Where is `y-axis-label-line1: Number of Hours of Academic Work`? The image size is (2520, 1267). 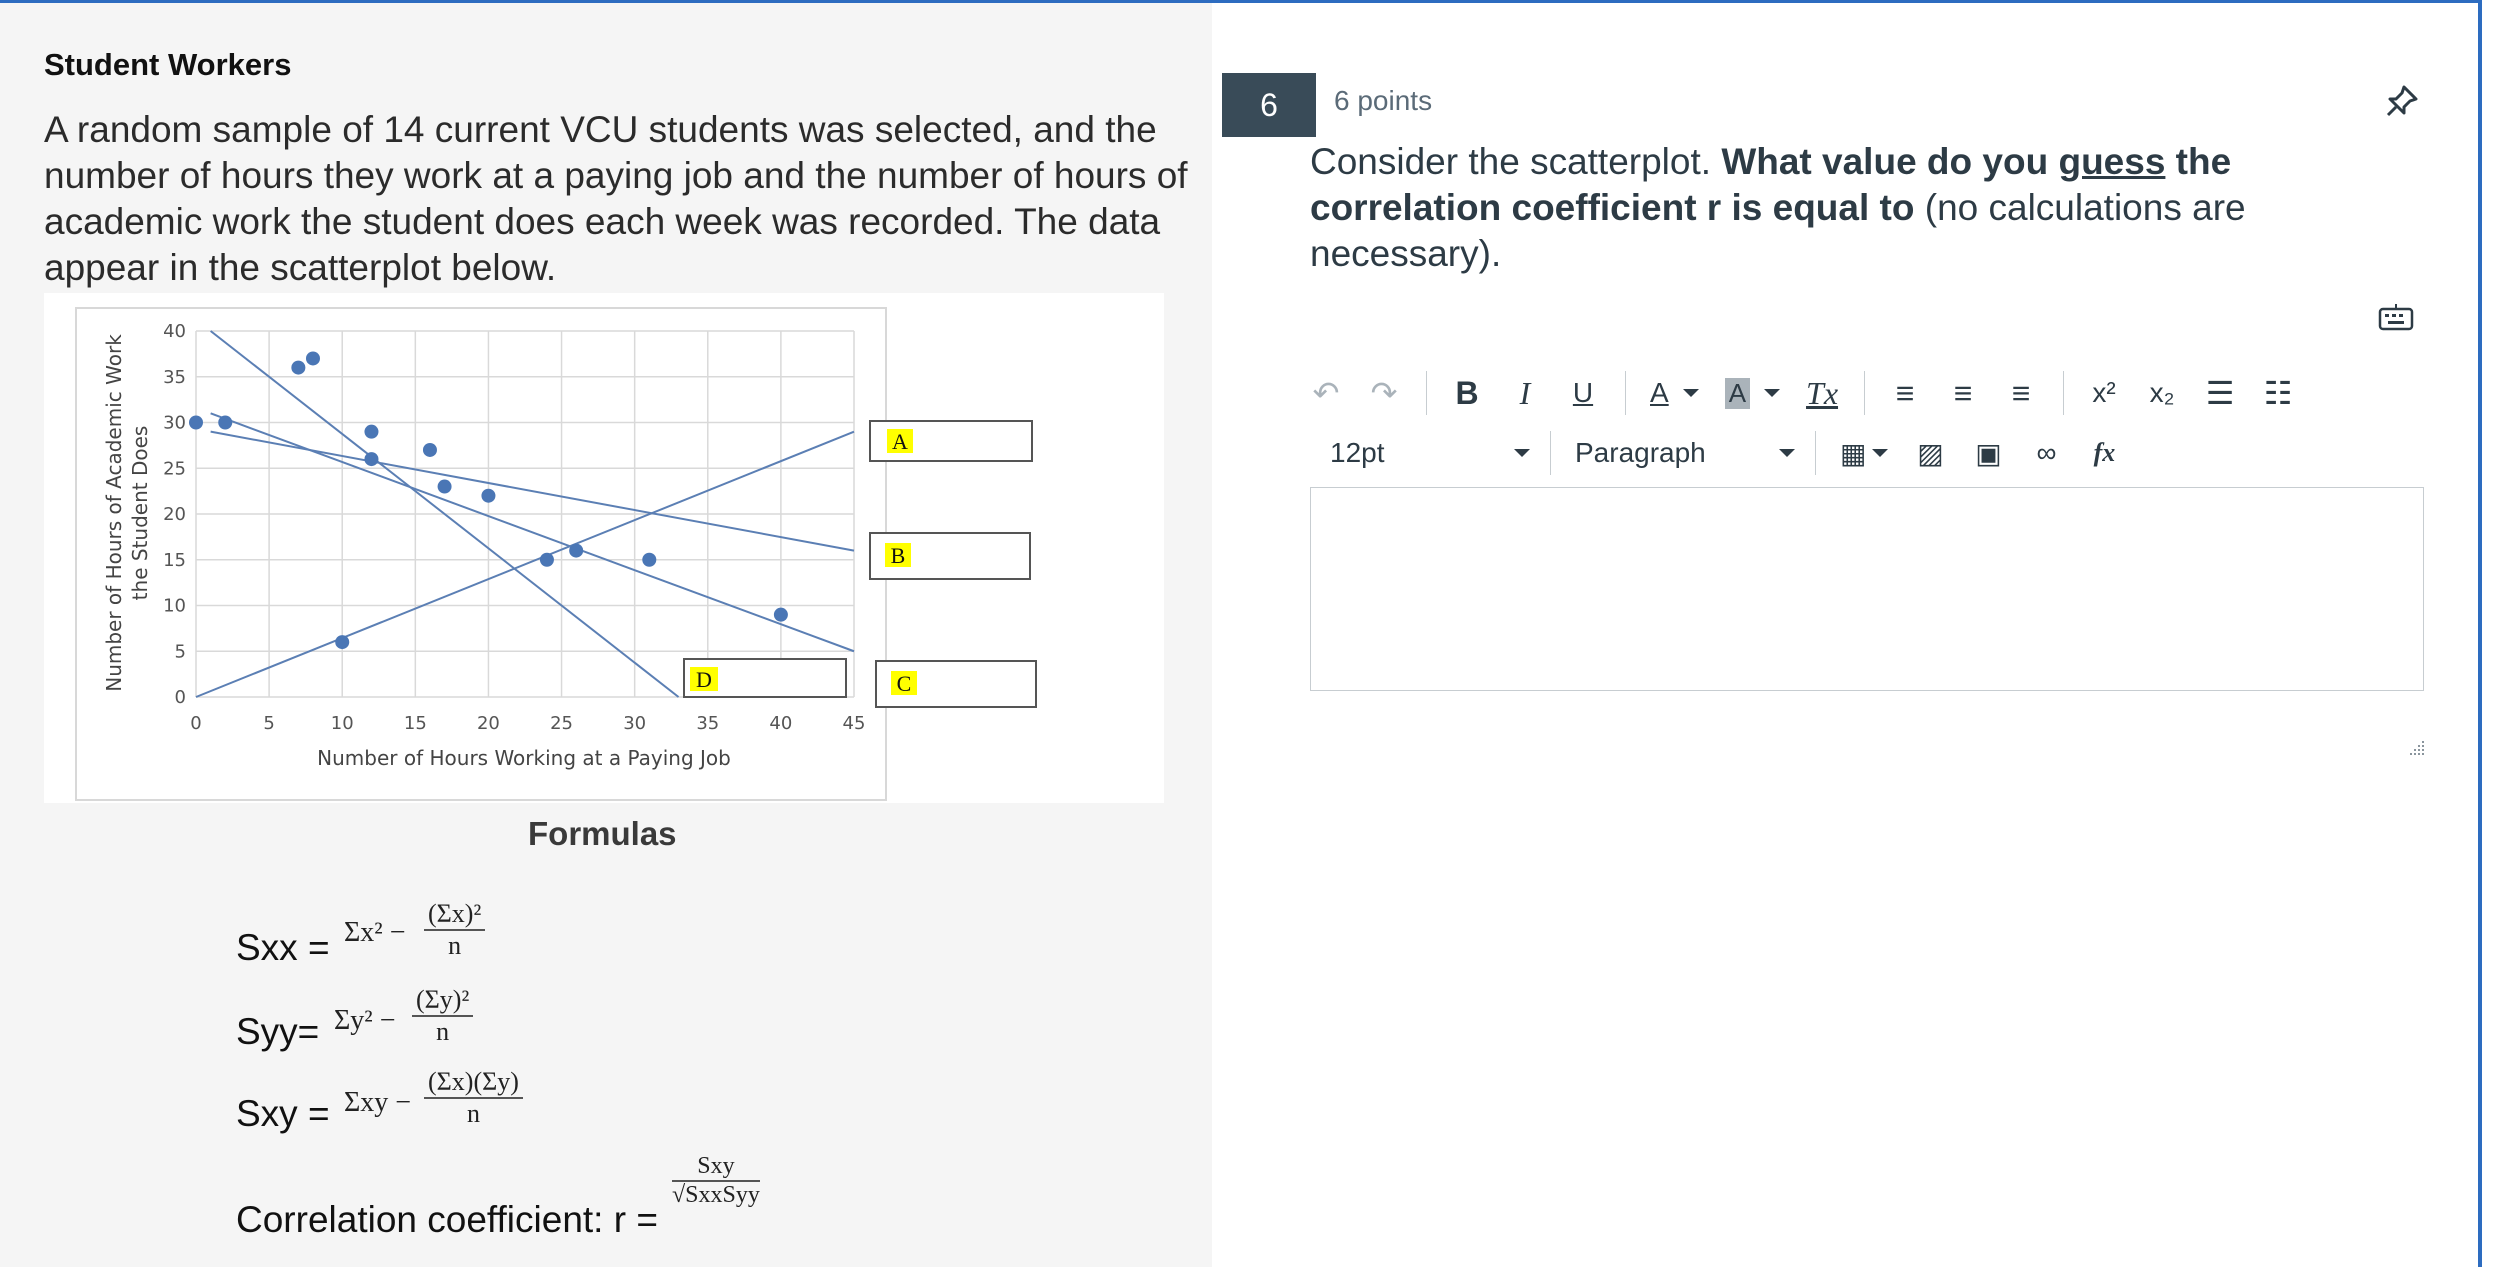 y-axis-label-line1: Number of Hours of Academic Work is located at coordinates (114, 513).